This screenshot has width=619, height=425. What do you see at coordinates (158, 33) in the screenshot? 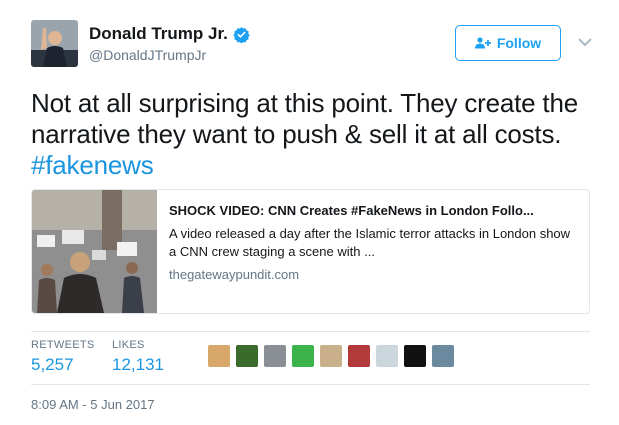
I see `display-name-text: Donald Trump Jr.` at bounding box center [158, 33].